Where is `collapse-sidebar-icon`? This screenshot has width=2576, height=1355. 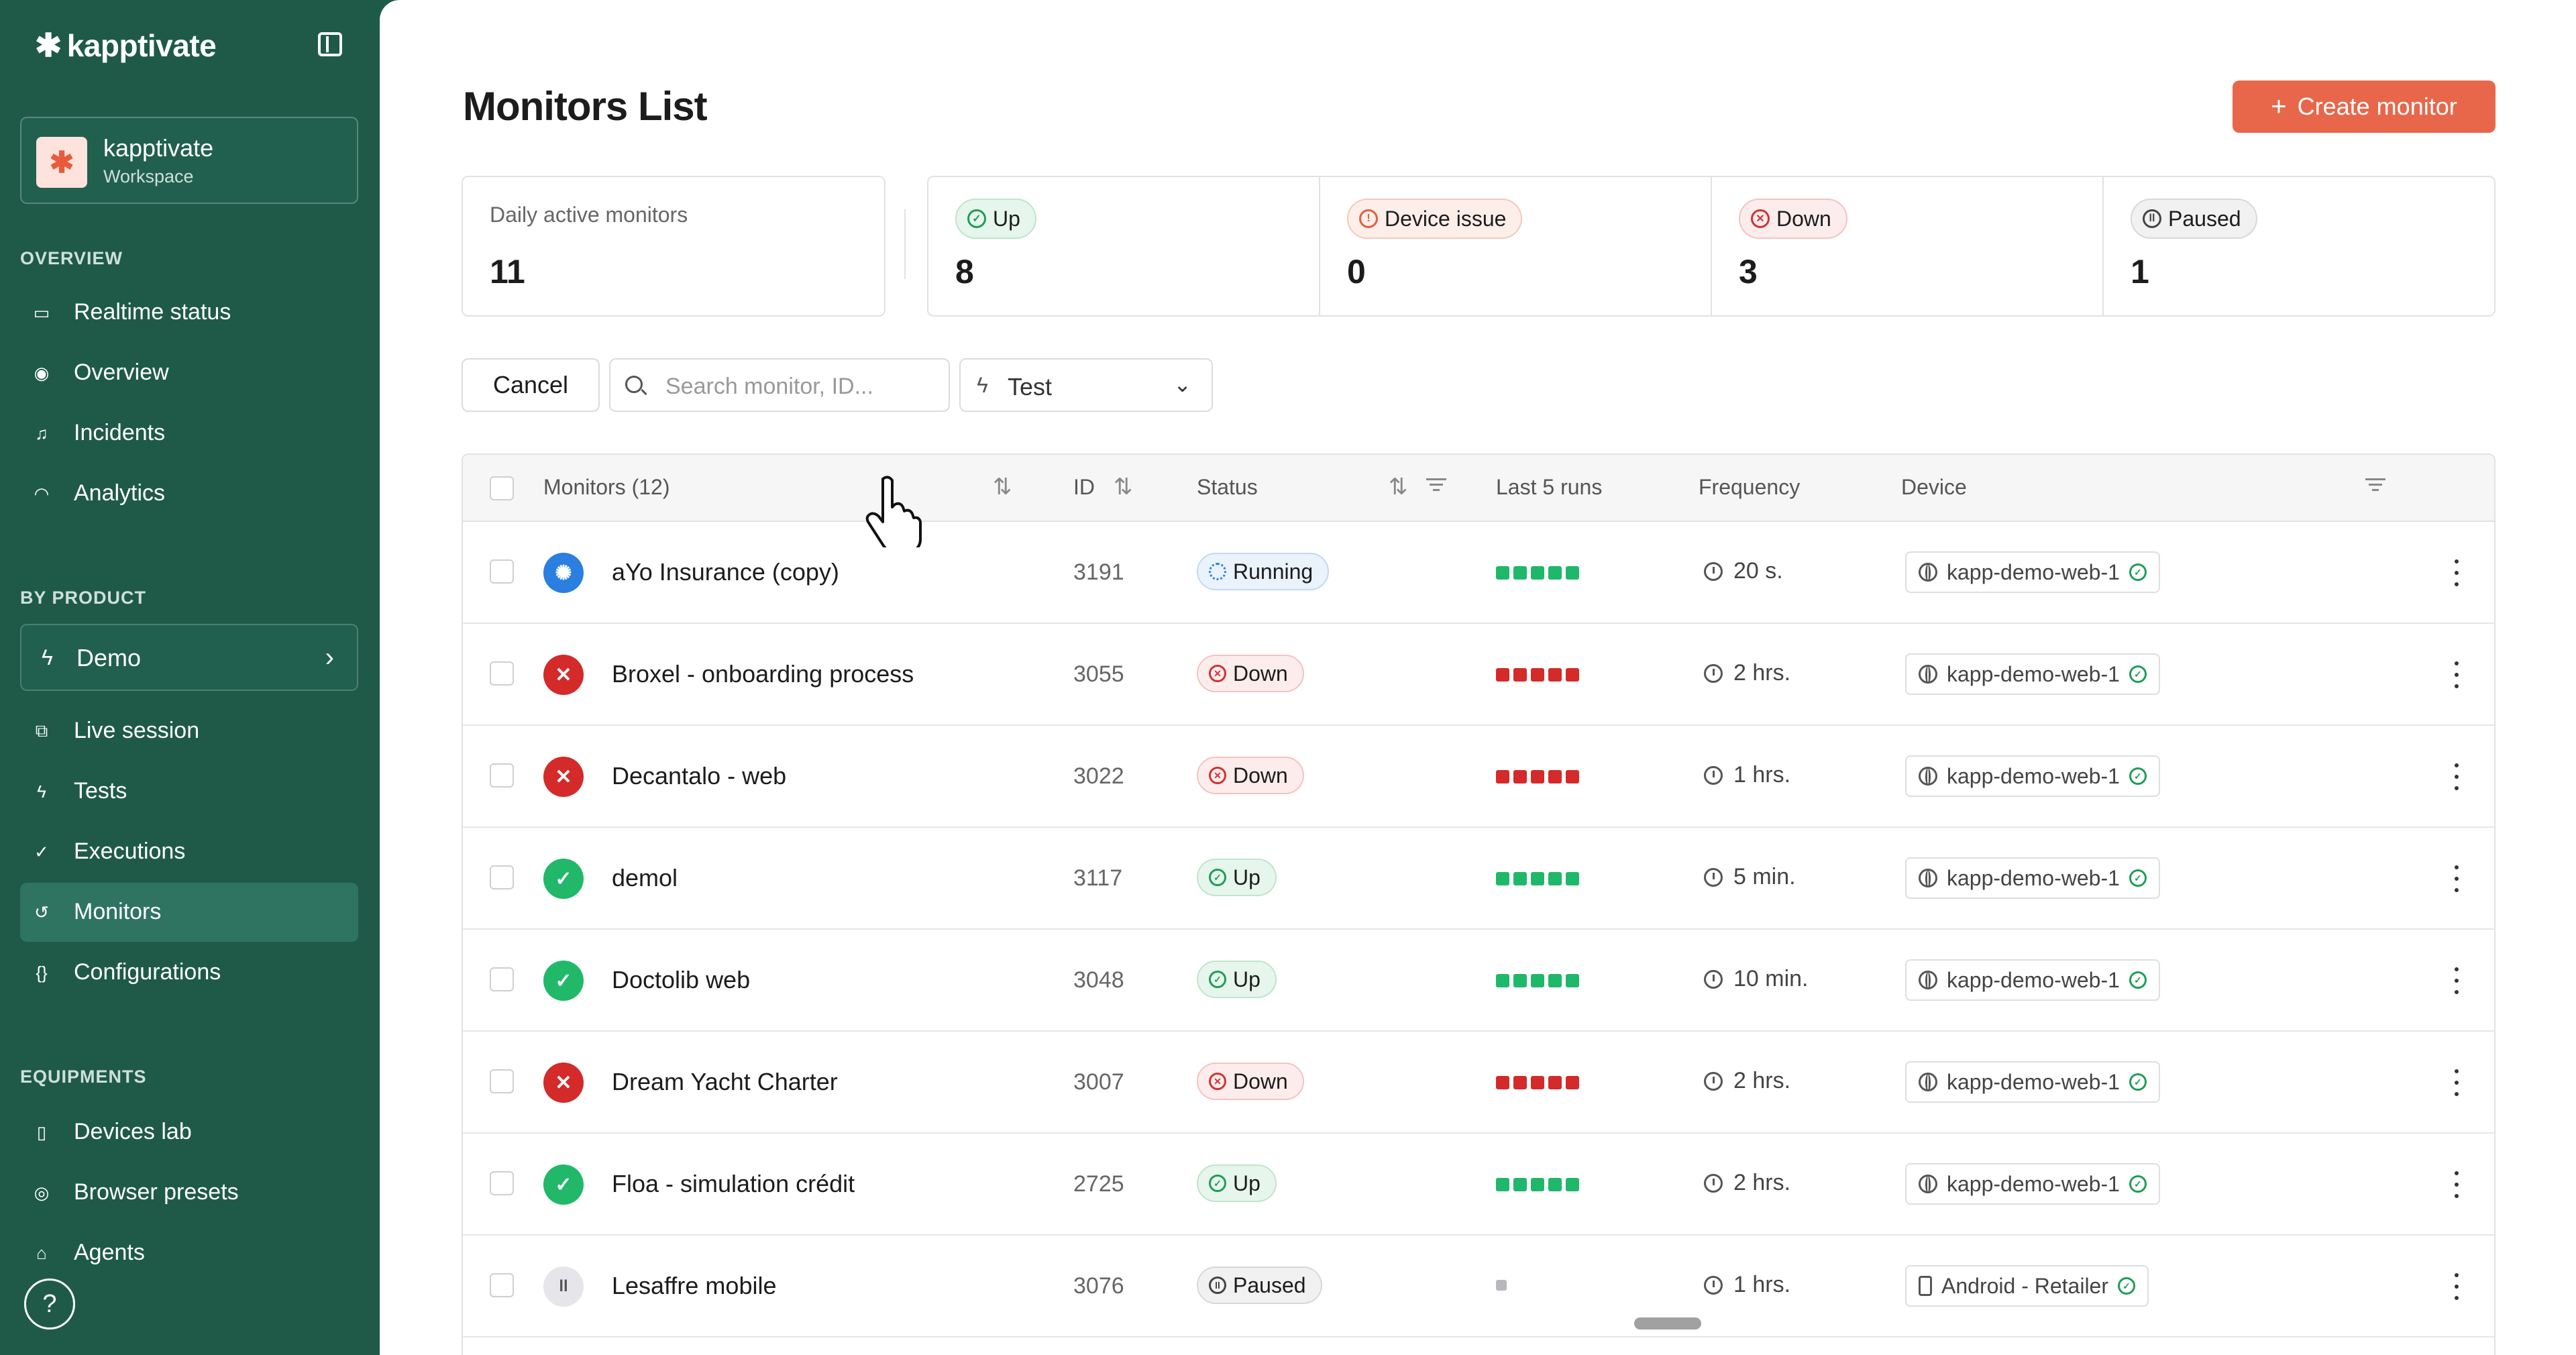 collapse-sidebar-icon is located at coordinates (330, 44).